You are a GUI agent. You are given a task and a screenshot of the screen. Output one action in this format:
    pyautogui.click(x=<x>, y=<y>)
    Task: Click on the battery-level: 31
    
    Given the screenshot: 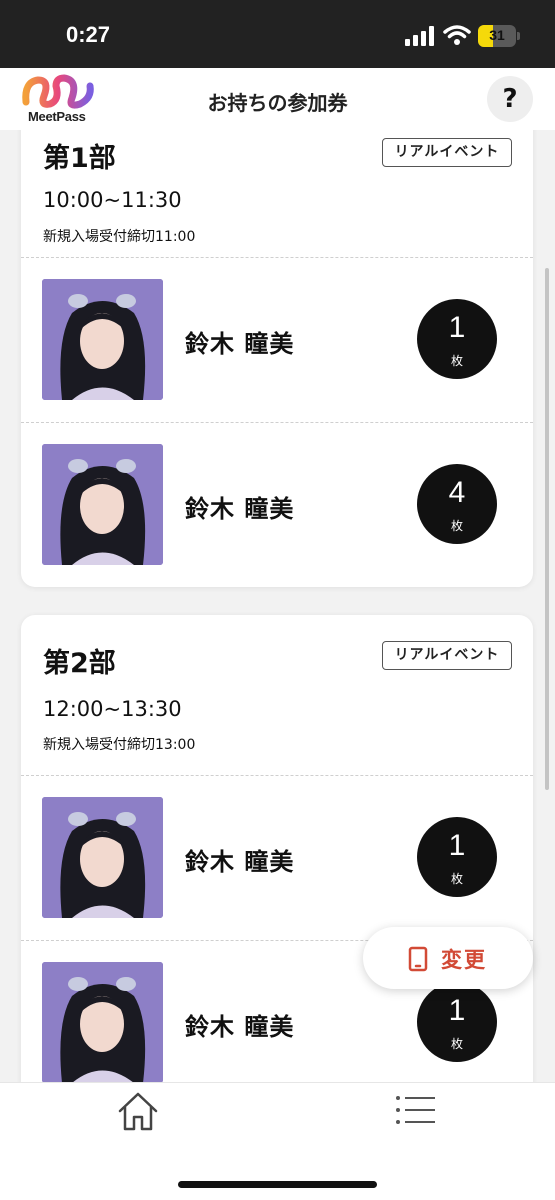 What is the action you would take?
    pyautogui.click(x=497, y=35)
    